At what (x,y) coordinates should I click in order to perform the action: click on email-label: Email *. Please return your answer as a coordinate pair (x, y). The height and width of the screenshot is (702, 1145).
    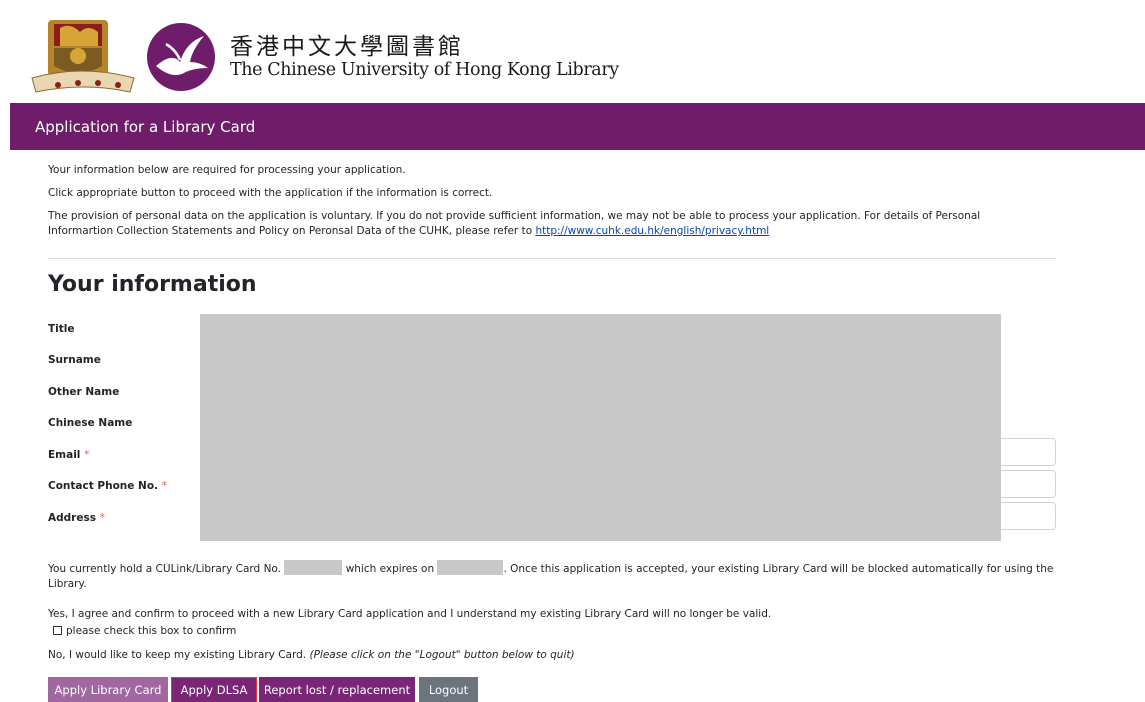
    Looking at the image, I should click on (68, 455).